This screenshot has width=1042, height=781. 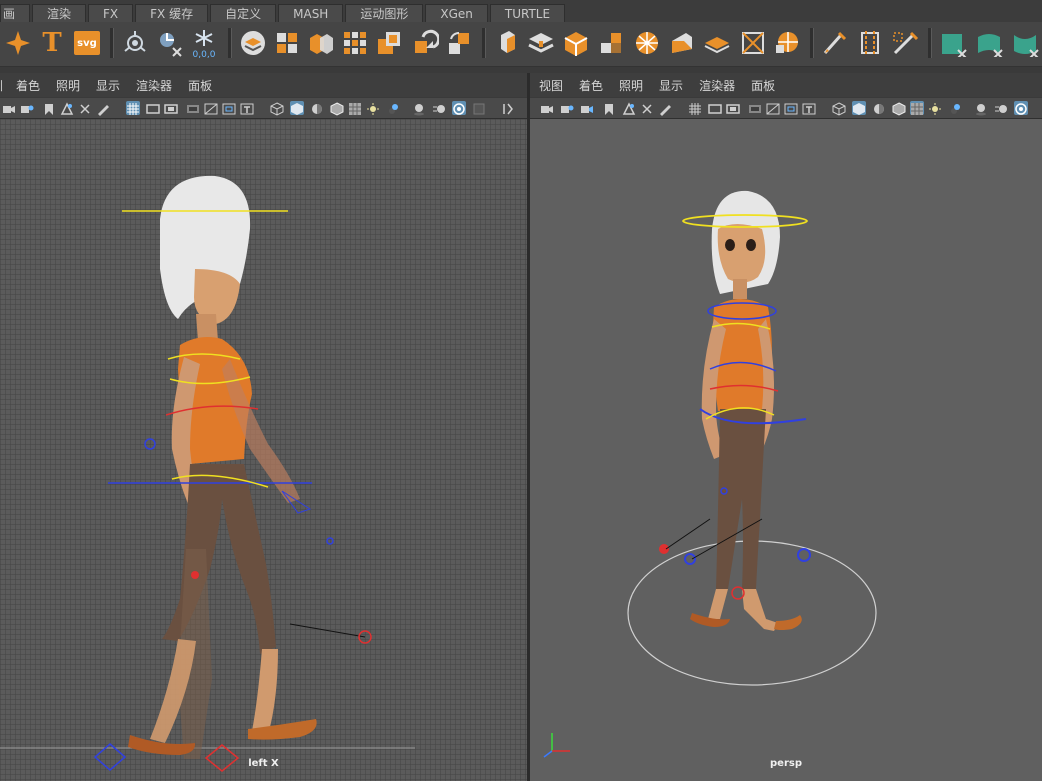 What do you see at coordinates (479, 108) in the screenshot?
I see `xray-icon` at bounding box center [479, 108].